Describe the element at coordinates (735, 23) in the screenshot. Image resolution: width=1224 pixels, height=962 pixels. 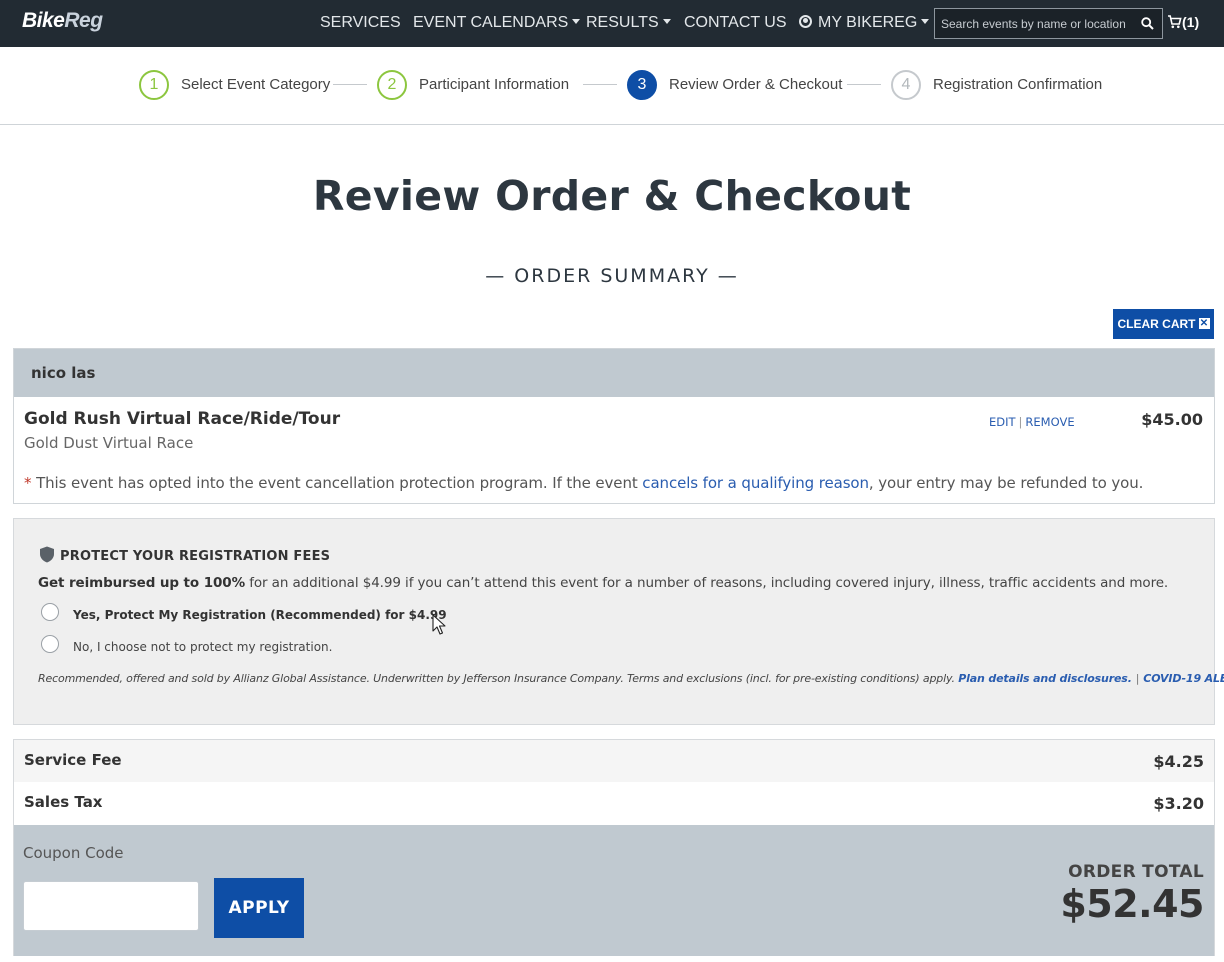
I see `nav-contact-us: CONTACT US` at that location.